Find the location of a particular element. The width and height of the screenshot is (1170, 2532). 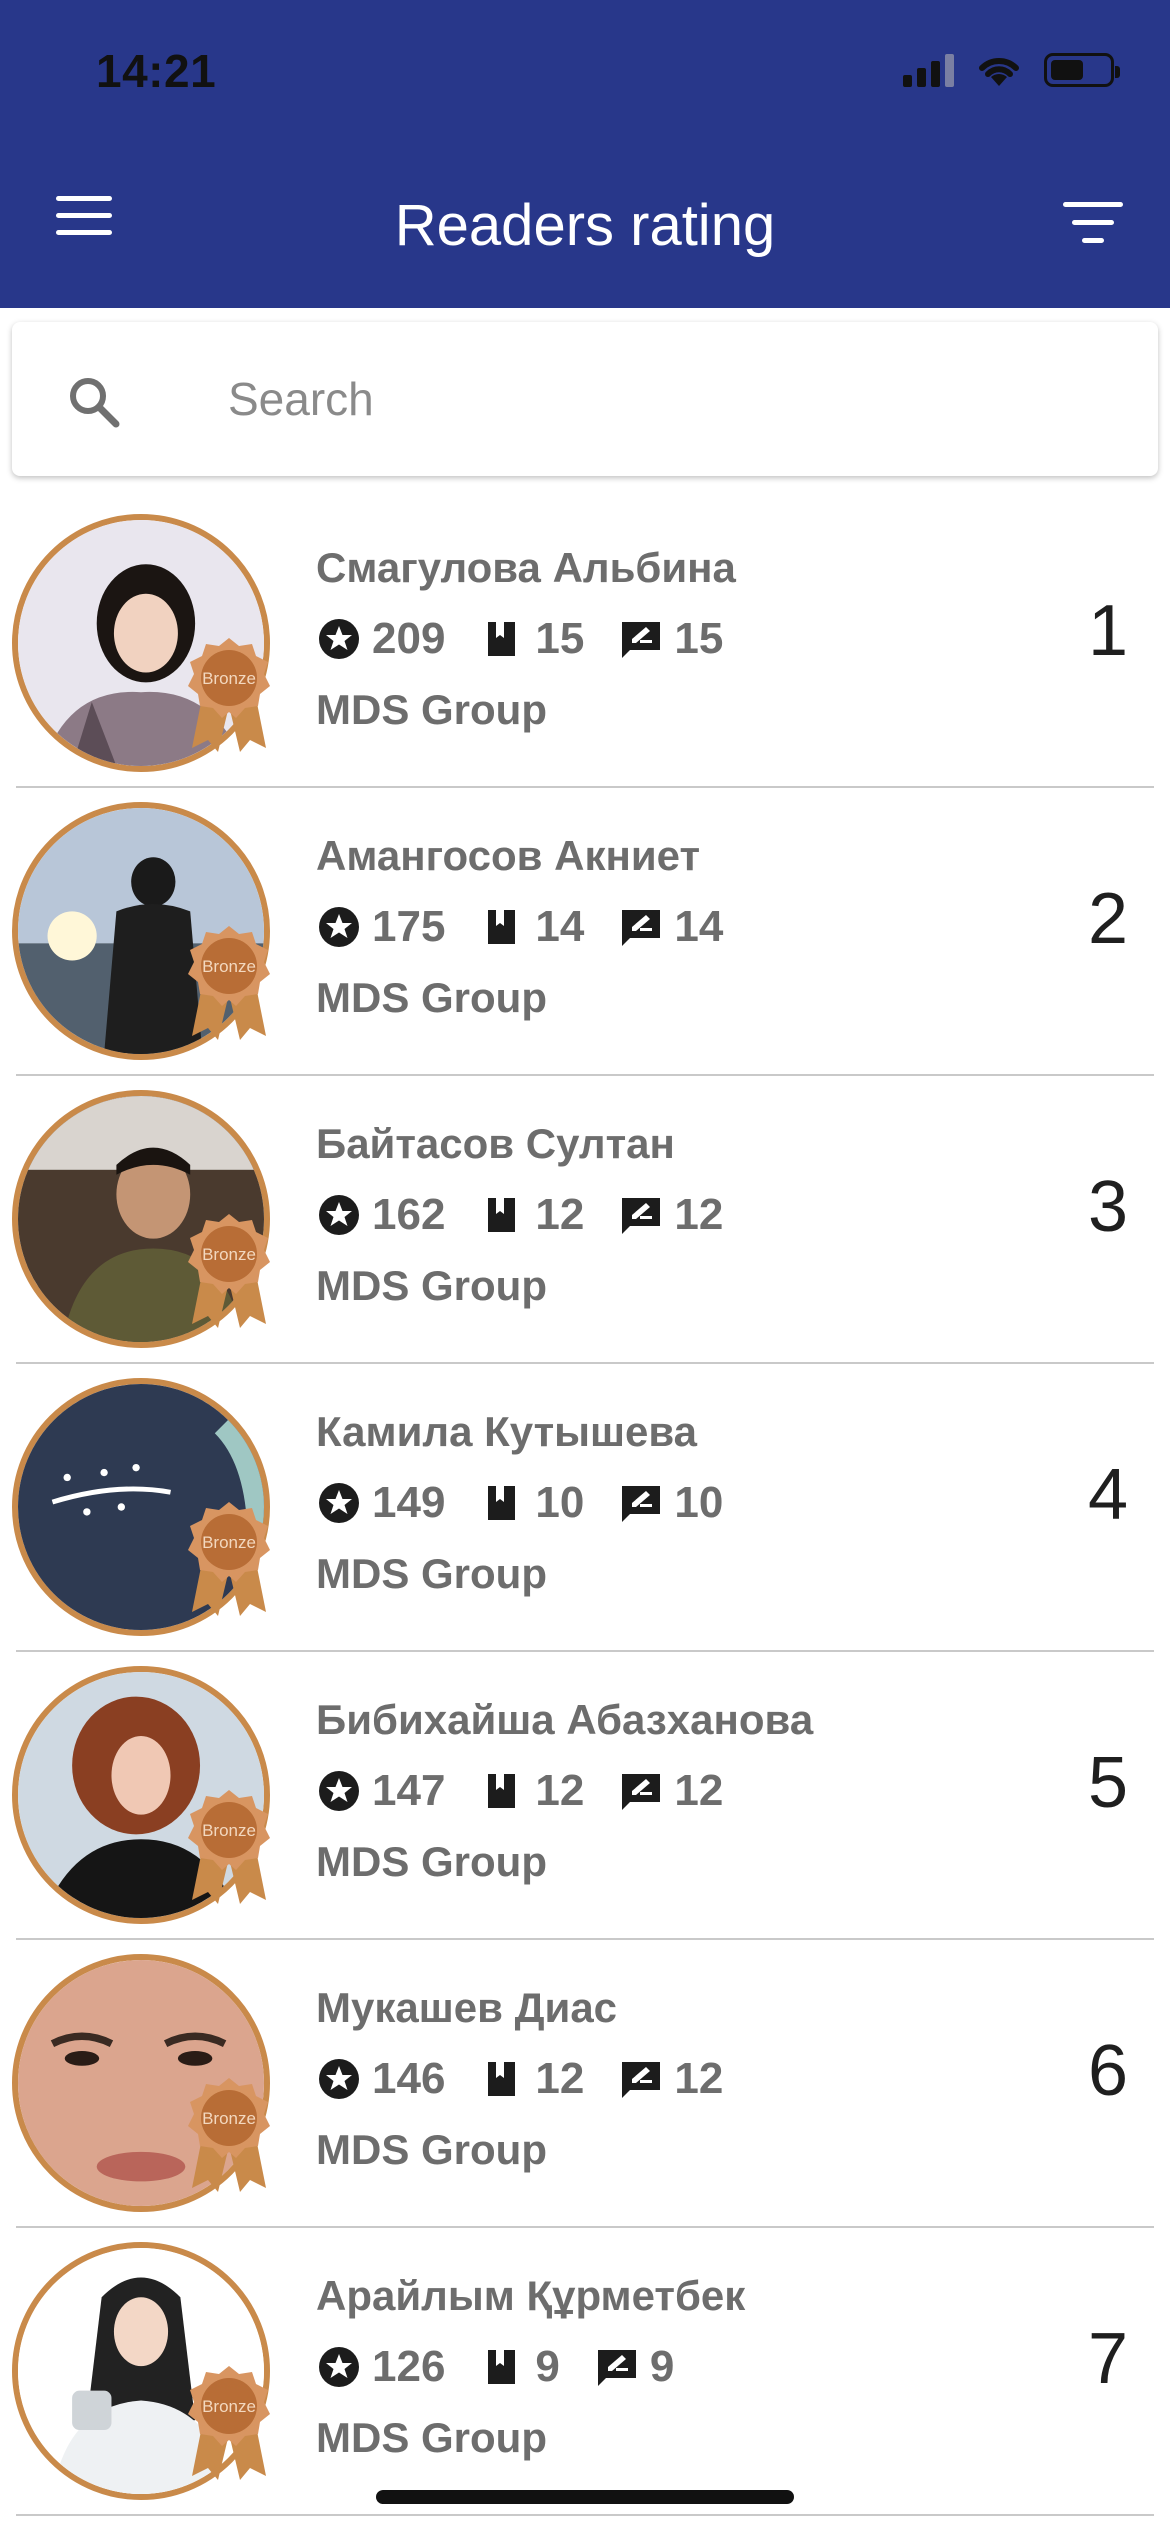

reader-stats: 126 9 9 is located at coordinates (512, 2367).